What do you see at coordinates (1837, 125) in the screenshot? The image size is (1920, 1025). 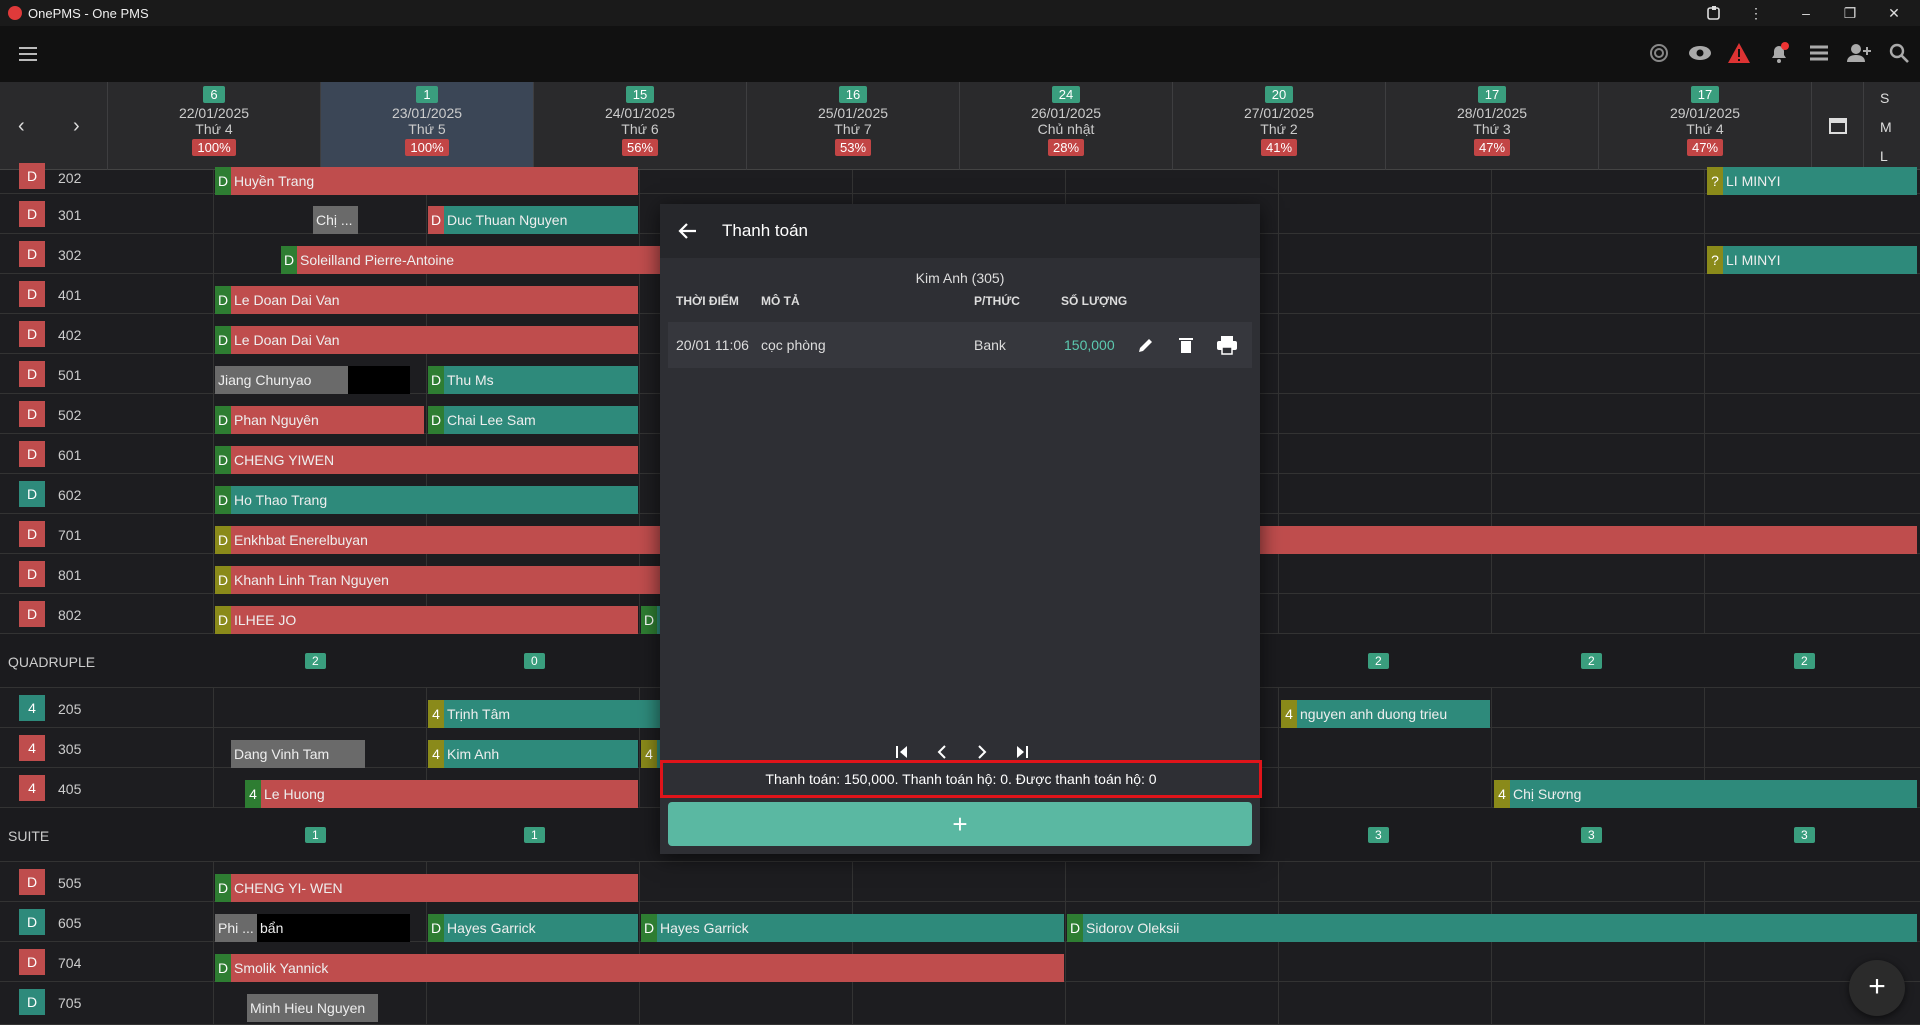 I see `calendar-icon` at bounding box center [1837, 125].